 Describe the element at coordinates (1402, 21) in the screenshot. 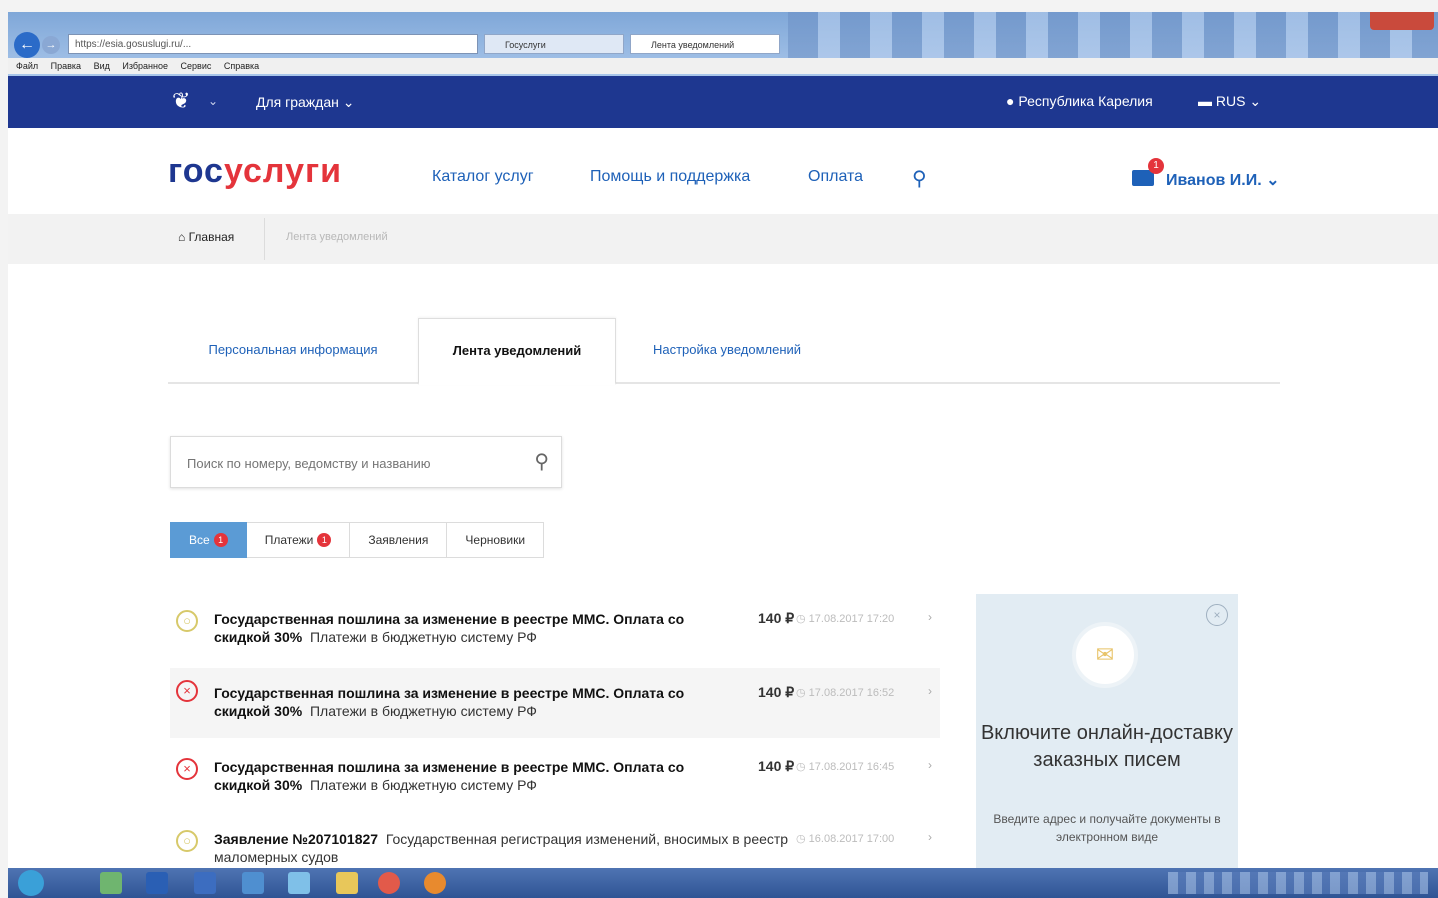

I see `close-window-button` at that location.